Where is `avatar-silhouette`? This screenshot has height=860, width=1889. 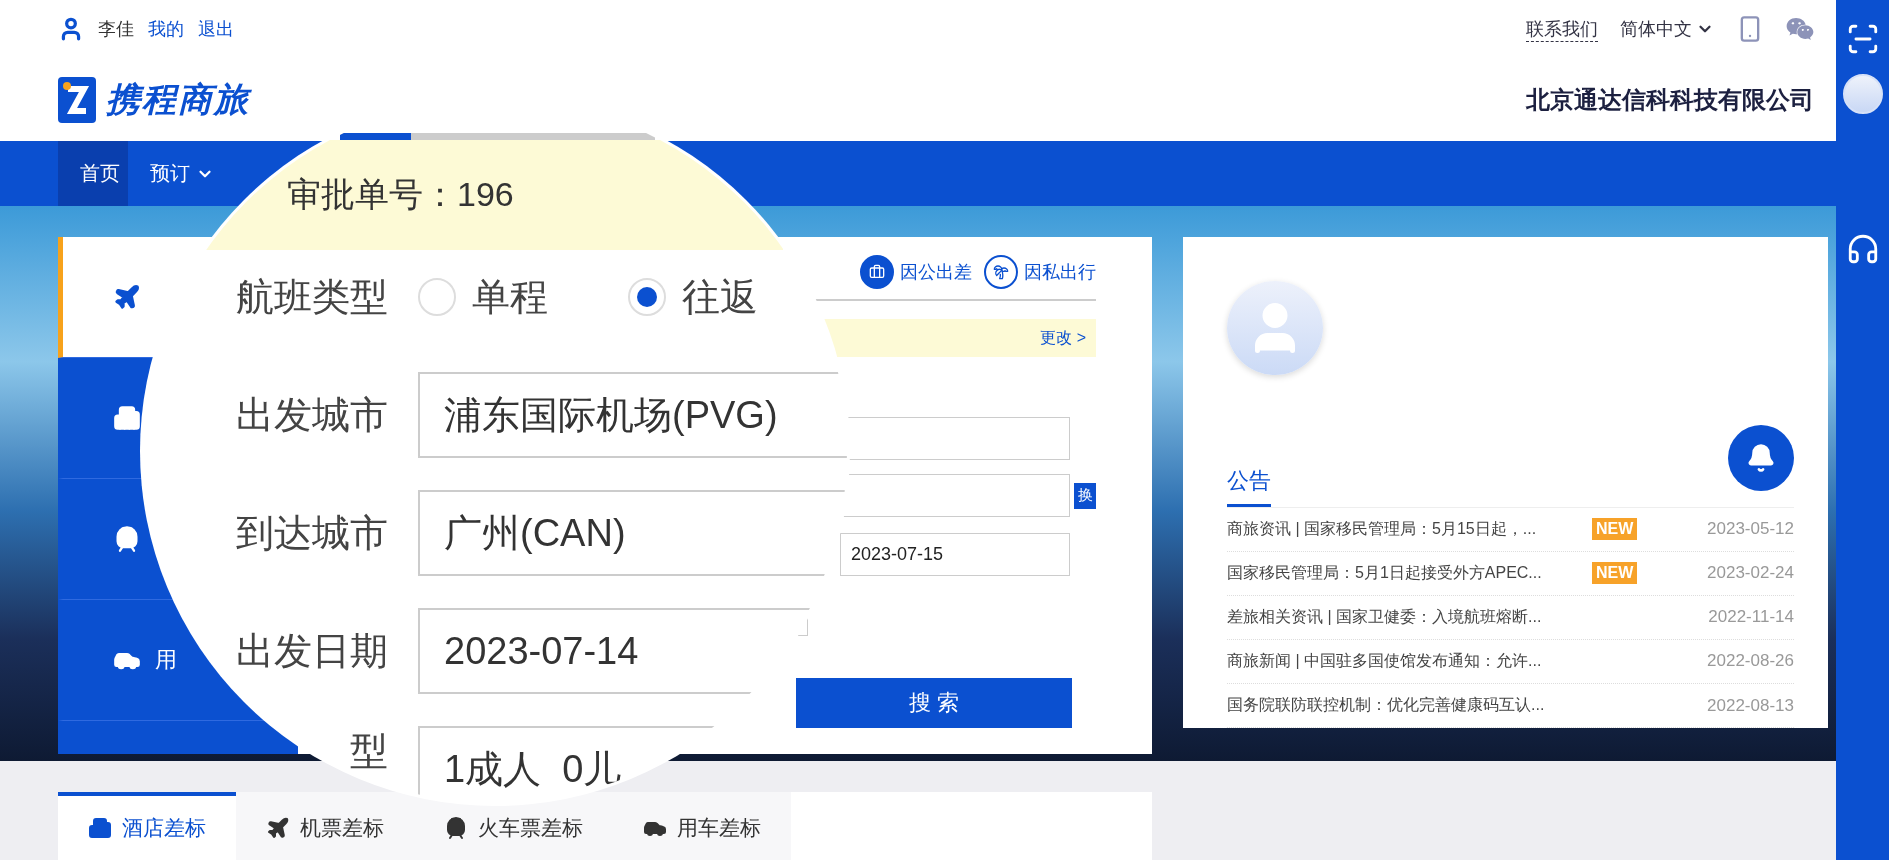 avatar-silhouette is located at coordinates (1862, 94).